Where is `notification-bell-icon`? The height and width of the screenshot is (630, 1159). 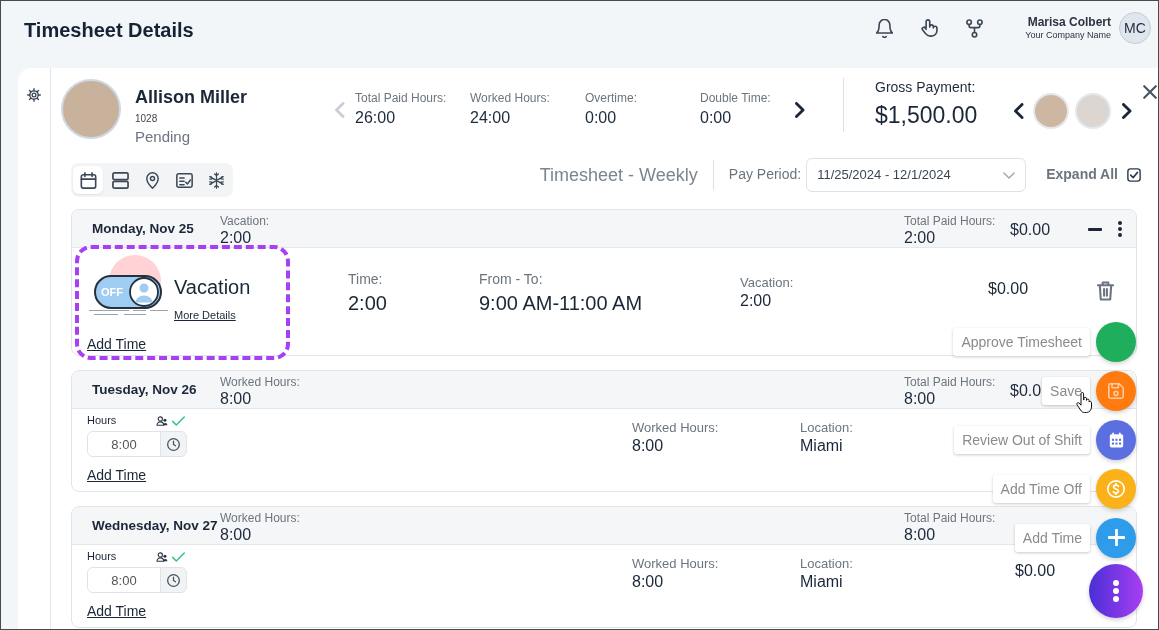 notification-bell-icon is located at coordinates (884, 28).